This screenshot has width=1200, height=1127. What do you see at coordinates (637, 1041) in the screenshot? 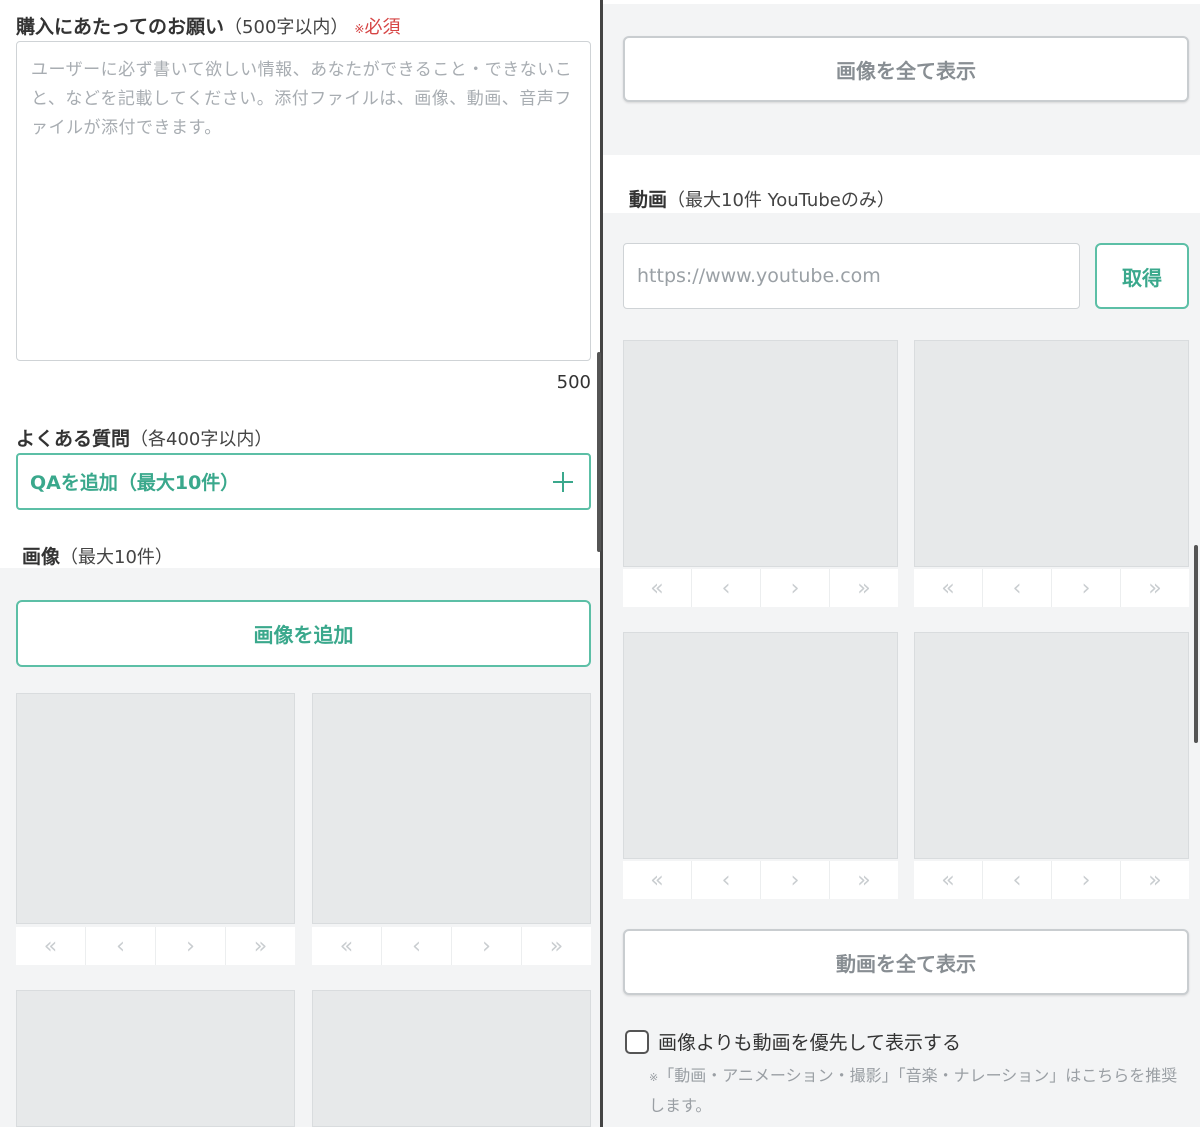
I see `video-priority-checkbox` at bounding box center [637, 1041].